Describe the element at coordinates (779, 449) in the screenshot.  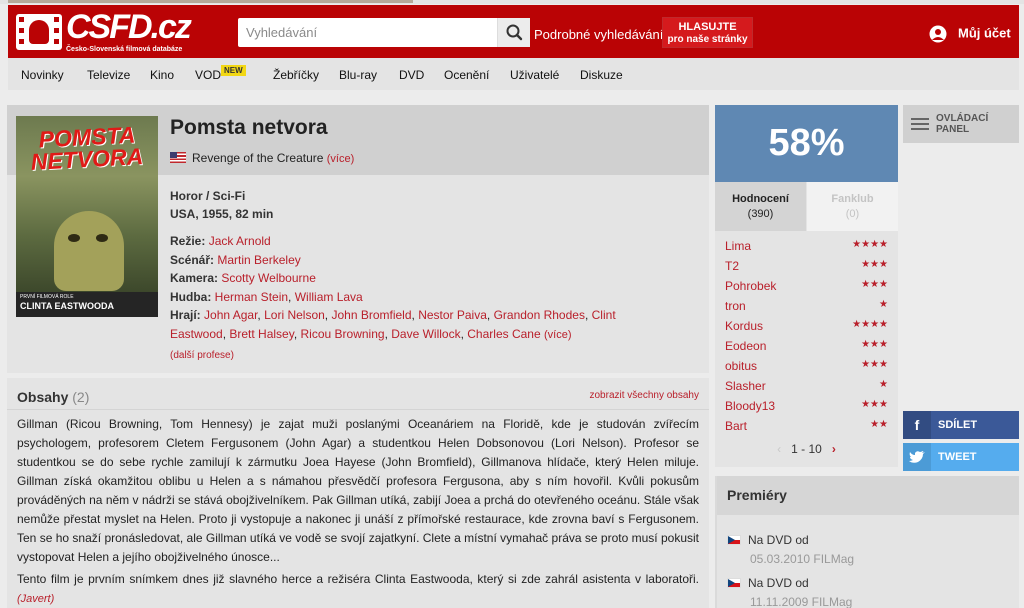
I see `prev-page-icon: ‹` at that location.